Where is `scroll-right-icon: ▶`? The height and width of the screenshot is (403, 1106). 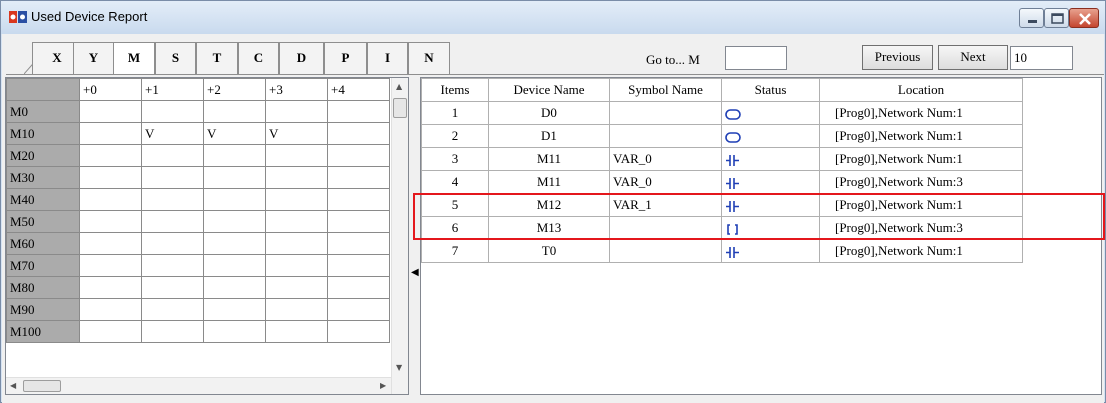 scroll-right-icon: ▶ is located at coordinates (383, 385).